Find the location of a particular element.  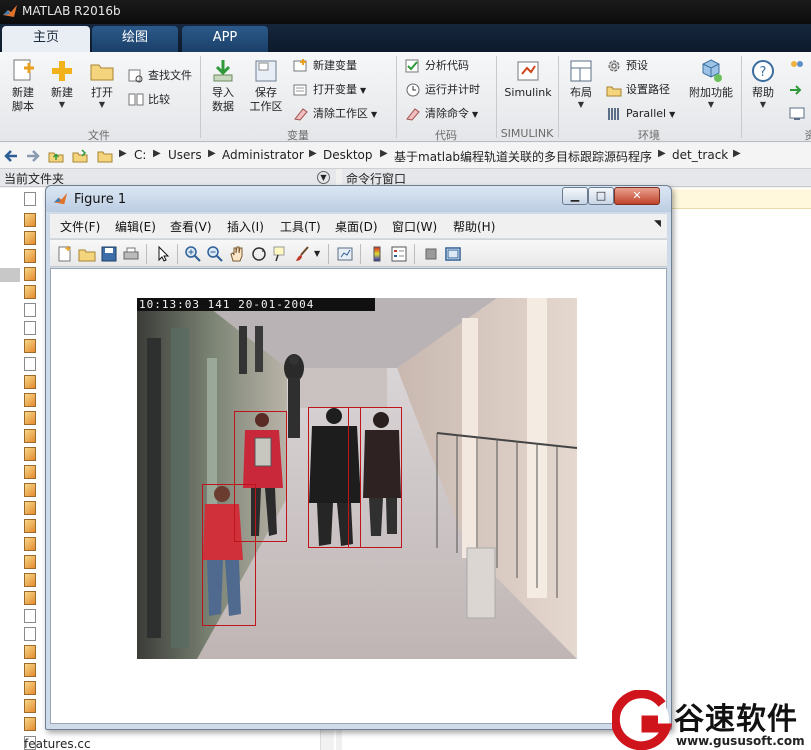

show-plot-tools-icon is located at coordinates (453, 254).